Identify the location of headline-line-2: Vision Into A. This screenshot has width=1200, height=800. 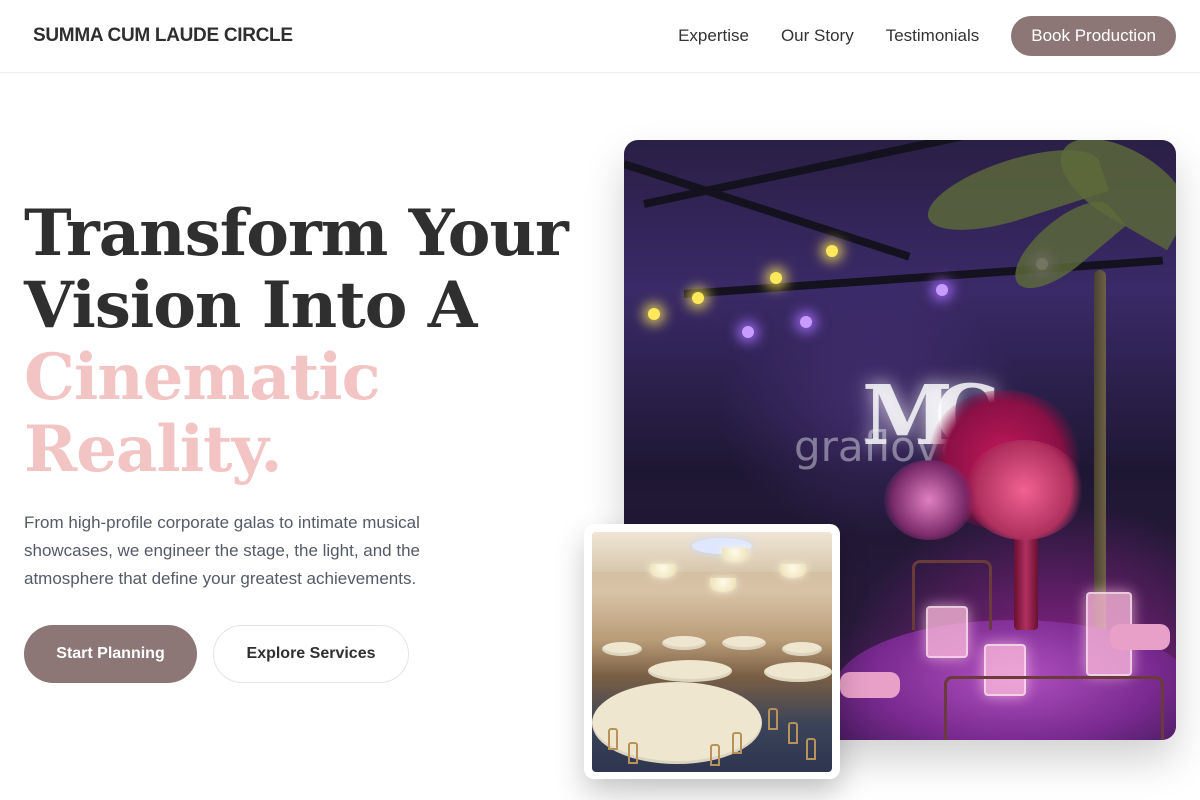
(250, 305).